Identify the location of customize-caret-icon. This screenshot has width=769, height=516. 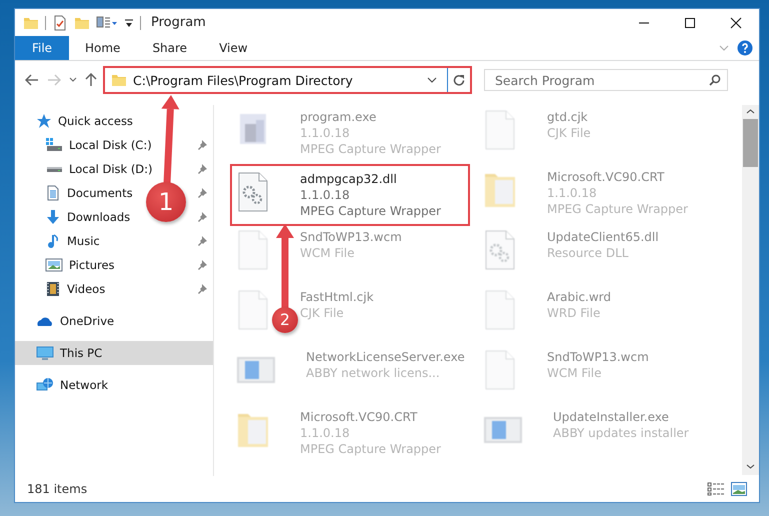
(129, 23).